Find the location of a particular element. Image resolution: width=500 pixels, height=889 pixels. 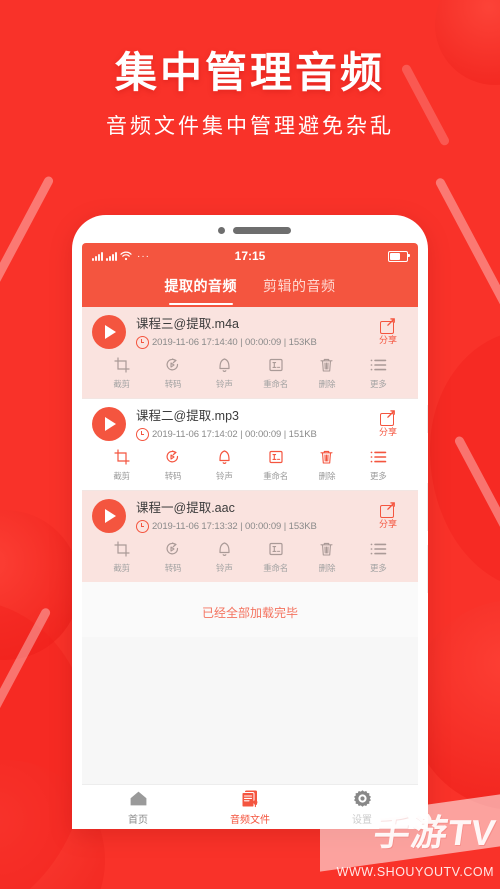

home-icon is located at coordinates (138, 799).